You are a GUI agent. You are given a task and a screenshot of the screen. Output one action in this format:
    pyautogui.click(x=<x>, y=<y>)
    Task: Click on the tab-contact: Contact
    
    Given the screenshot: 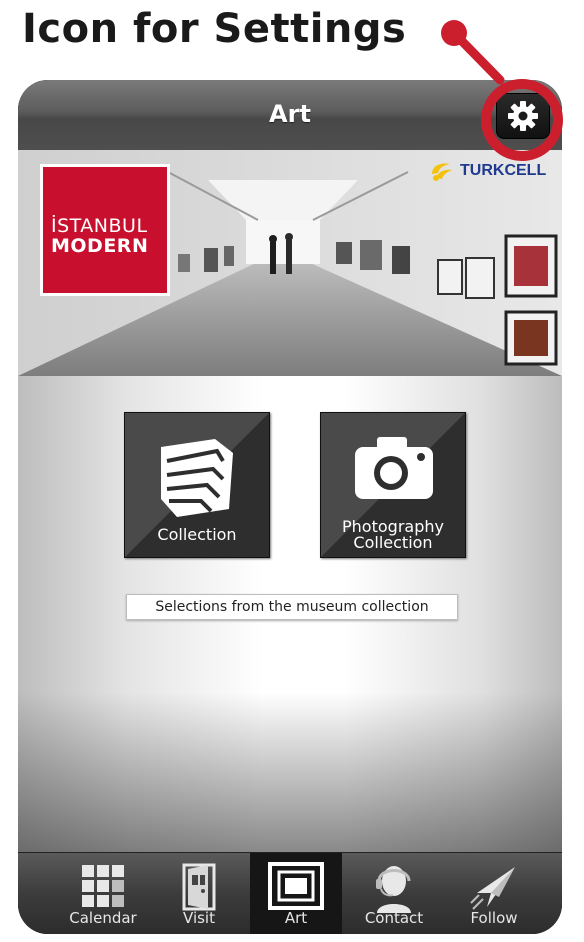 What is the action you would take?
    pyautogui.click(x=394, y=893)
    